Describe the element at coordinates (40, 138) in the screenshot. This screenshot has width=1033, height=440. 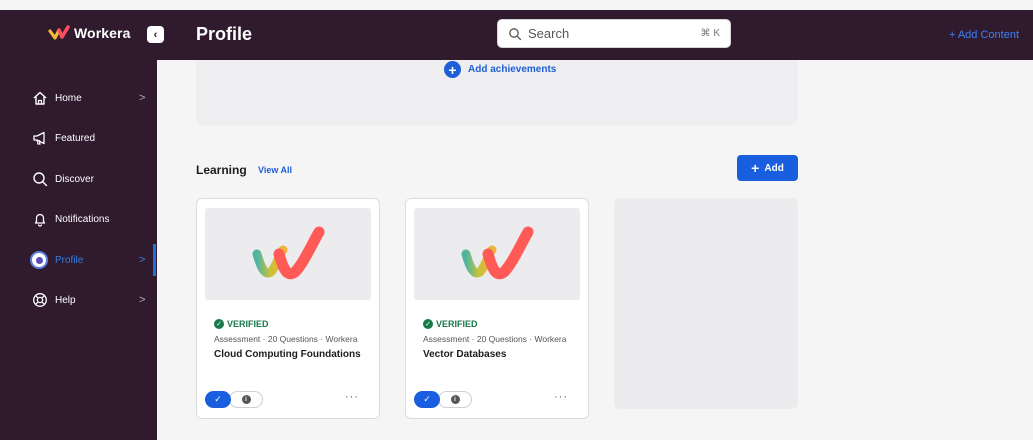
I see `megaphone-icon` at that location.